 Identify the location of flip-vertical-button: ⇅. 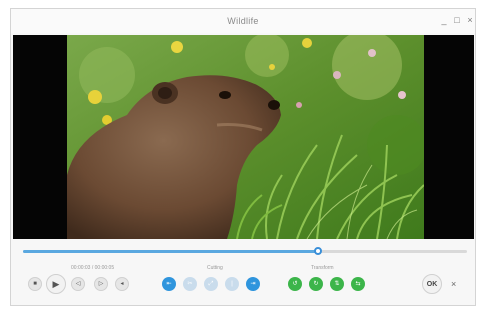
(337, 284).